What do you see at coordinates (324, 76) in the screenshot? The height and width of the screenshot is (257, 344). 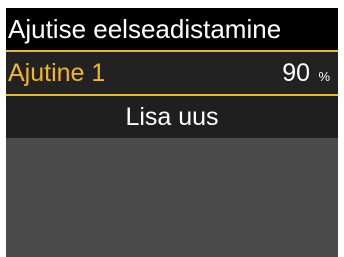 I see `list-item-unit: %` at bounding box center [324, 76].